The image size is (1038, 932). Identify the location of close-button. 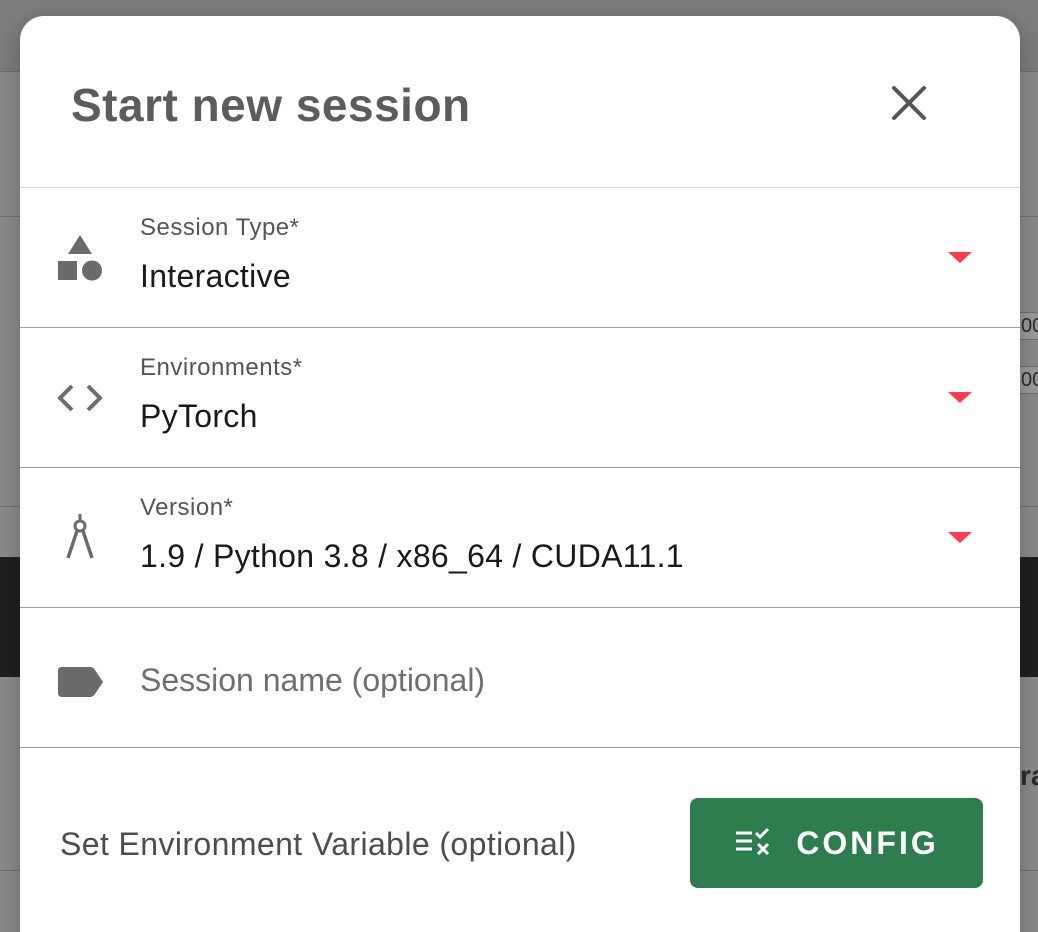
(909, 103).